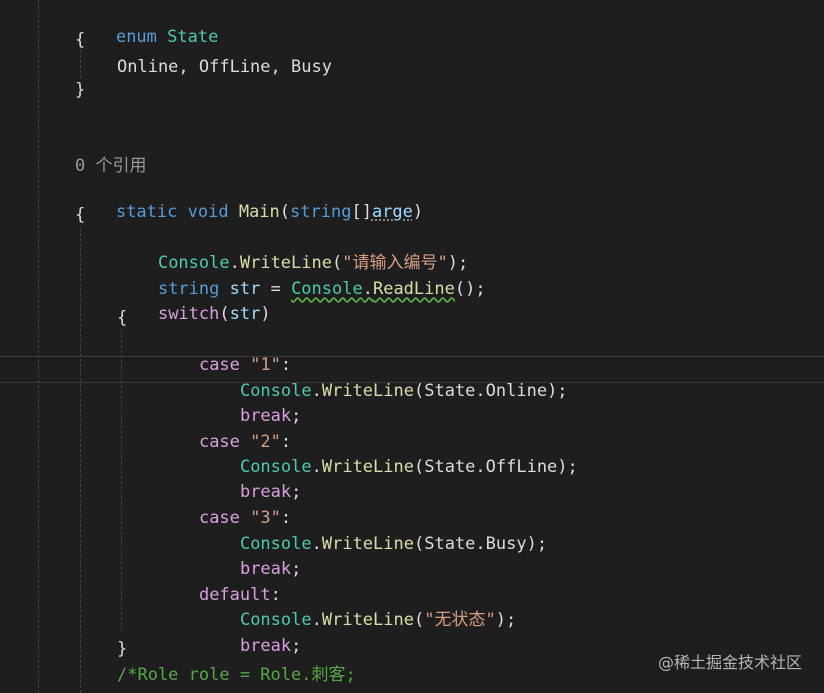 Image resolution: width=824 pixels, height=693 pixels. What do you see at coordinates (321, 212) in the screenshot?
I see `param-type: string` at bounding box center [321, 212].